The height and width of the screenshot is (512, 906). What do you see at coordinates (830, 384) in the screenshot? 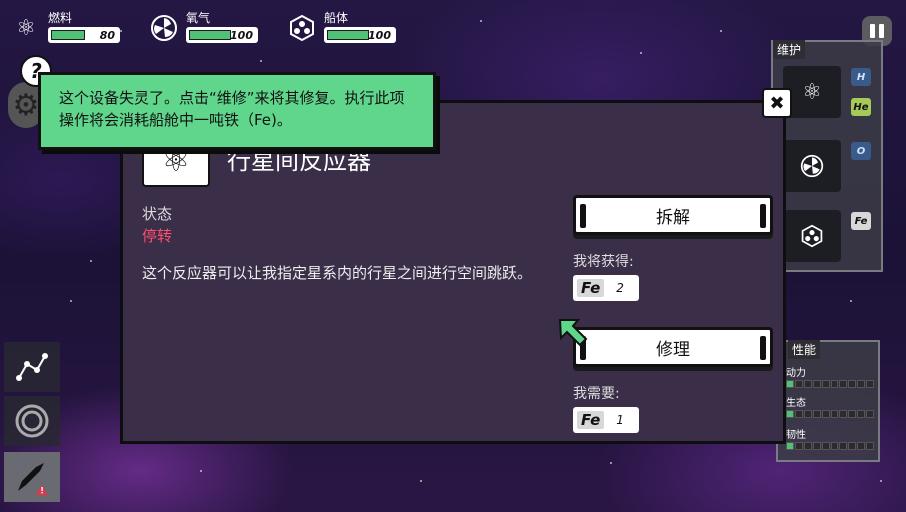
I see `performance-bar-power` at bounding box center [830, 384].